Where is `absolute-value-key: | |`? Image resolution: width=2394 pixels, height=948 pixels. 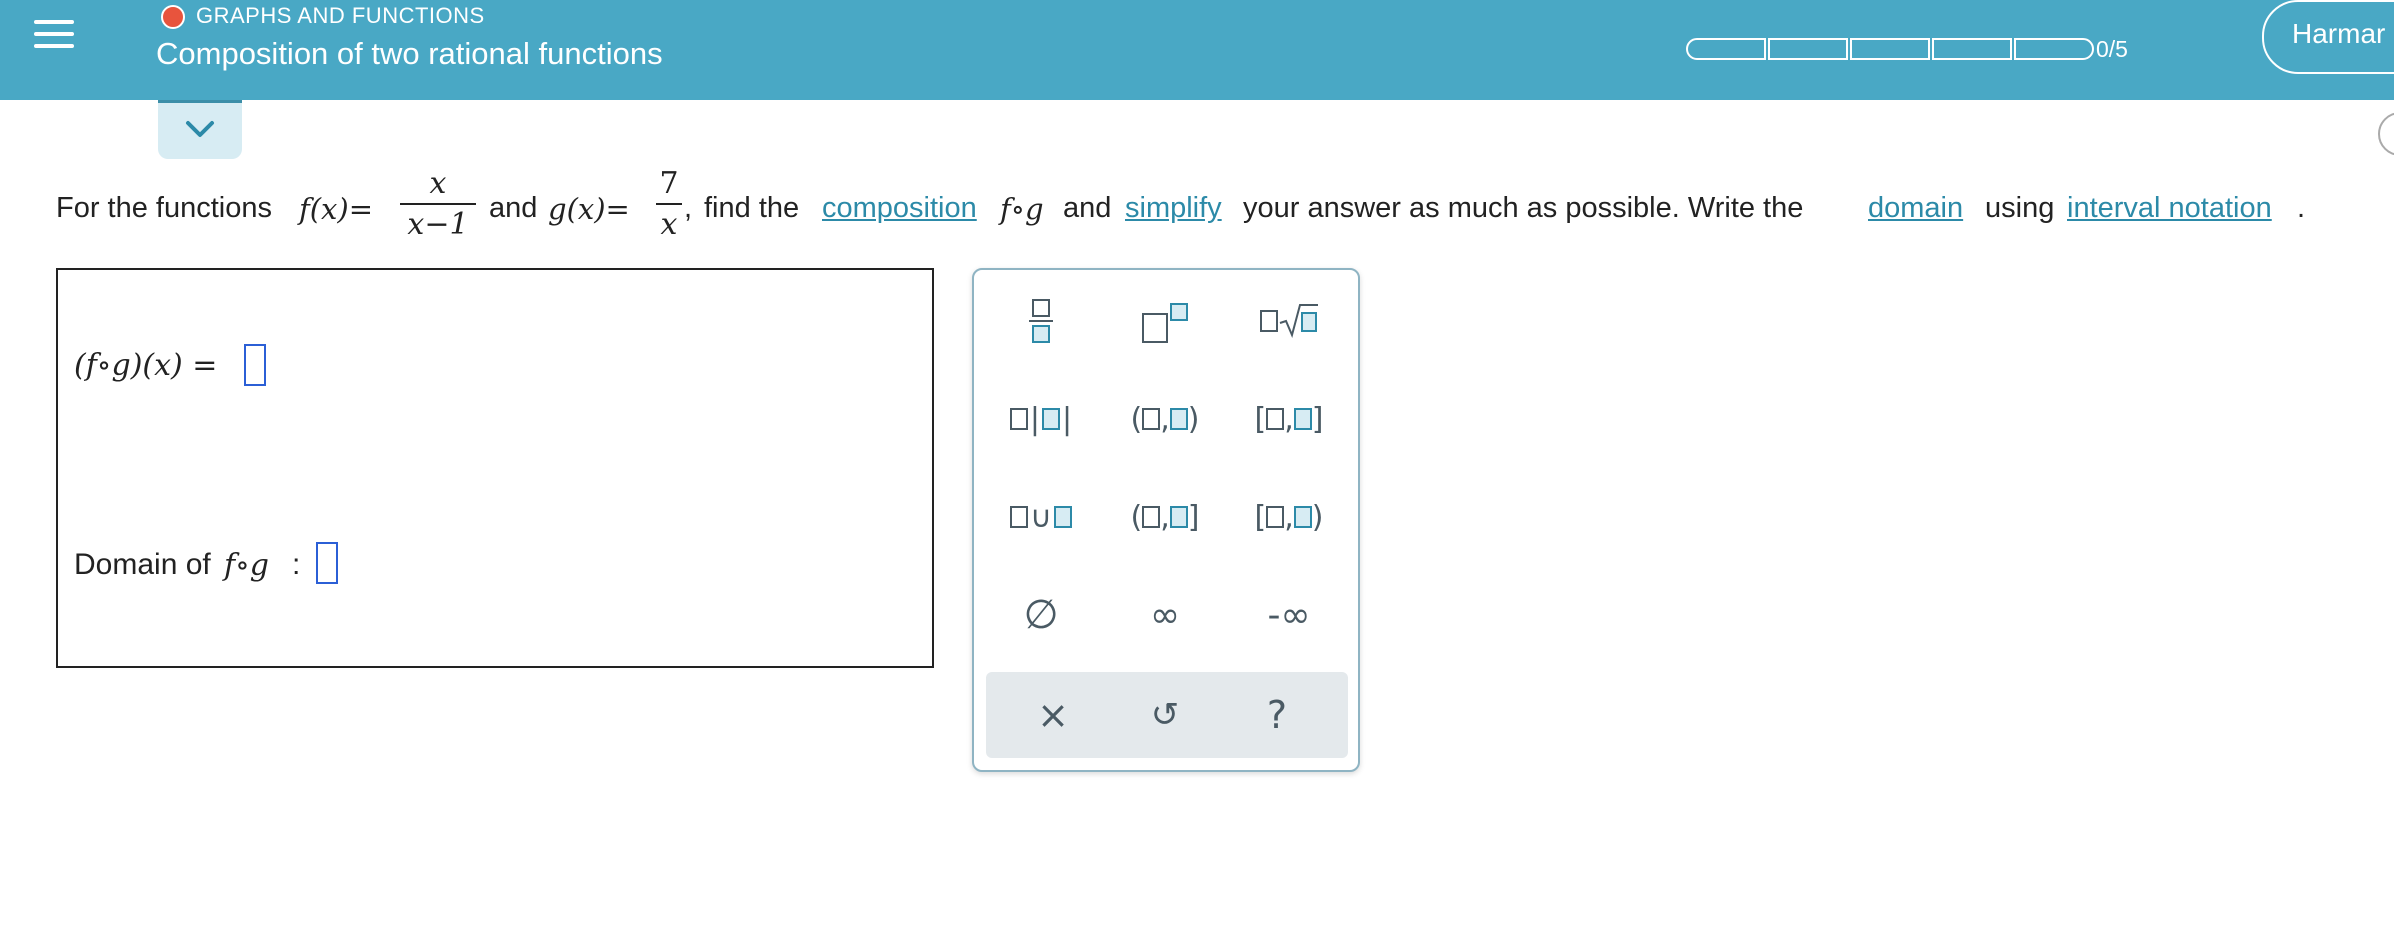
absolute-value-key: | | is located at coordinates (1041, 419).